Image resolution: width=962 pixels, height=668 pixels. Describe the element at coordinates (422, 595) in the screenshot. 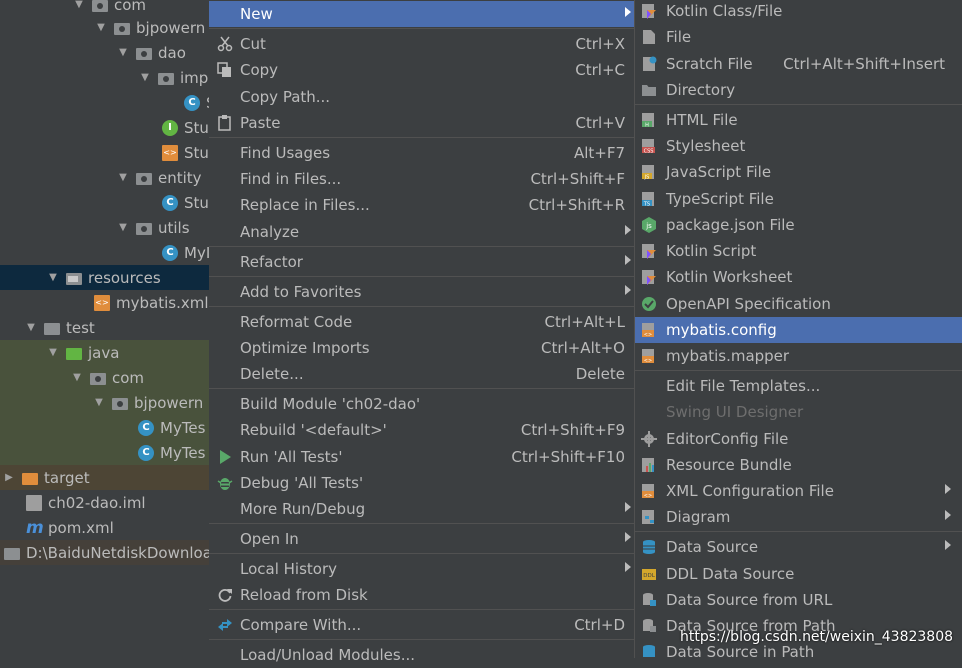

I see `menu-item-reload-from-disk: Reload from Disk` at that location.